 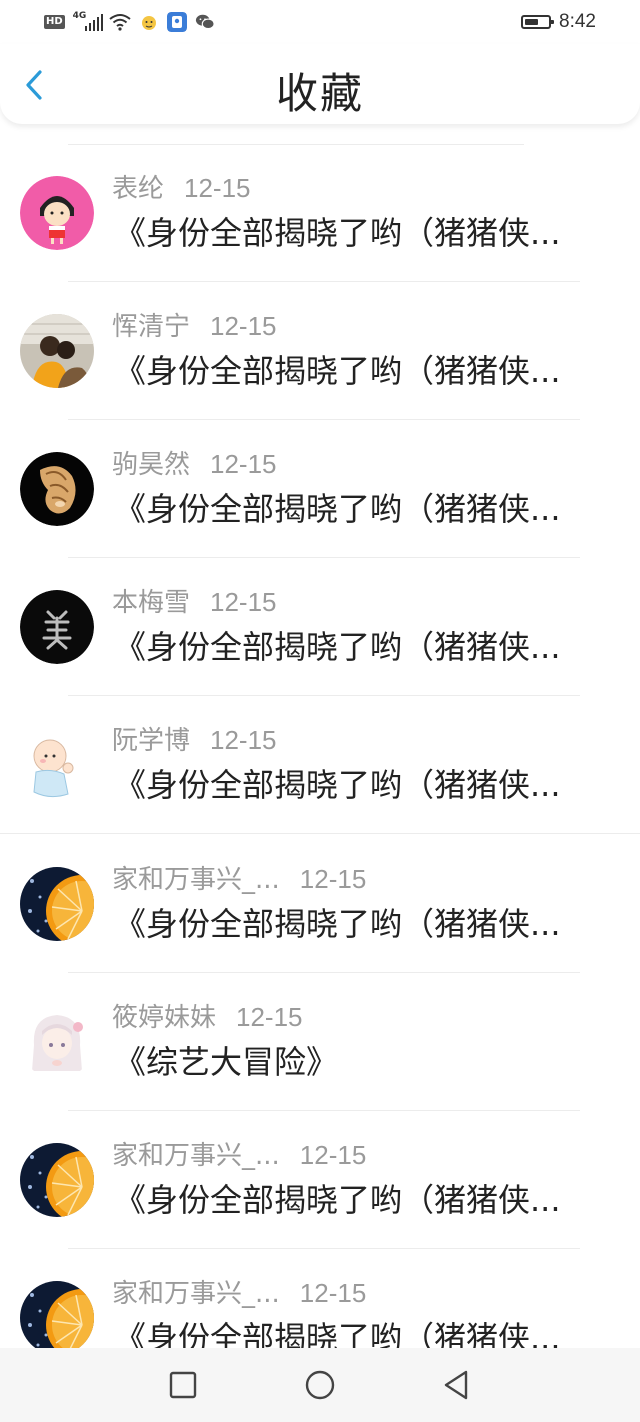 What do you see at coordinates (57, 489) in the screenshot?
I see `seashell-avatar` at bounding box center [57, 489].